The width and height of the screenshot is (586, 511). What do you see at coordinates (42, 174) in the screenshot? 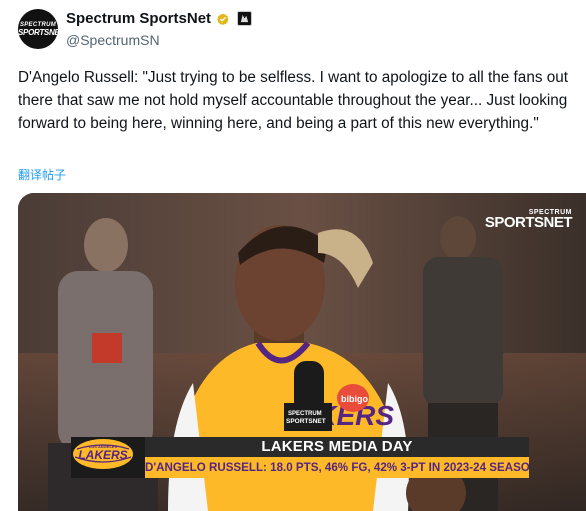
I see `translate-post-link: 翻译帖子` at bounding box center [42, 174].